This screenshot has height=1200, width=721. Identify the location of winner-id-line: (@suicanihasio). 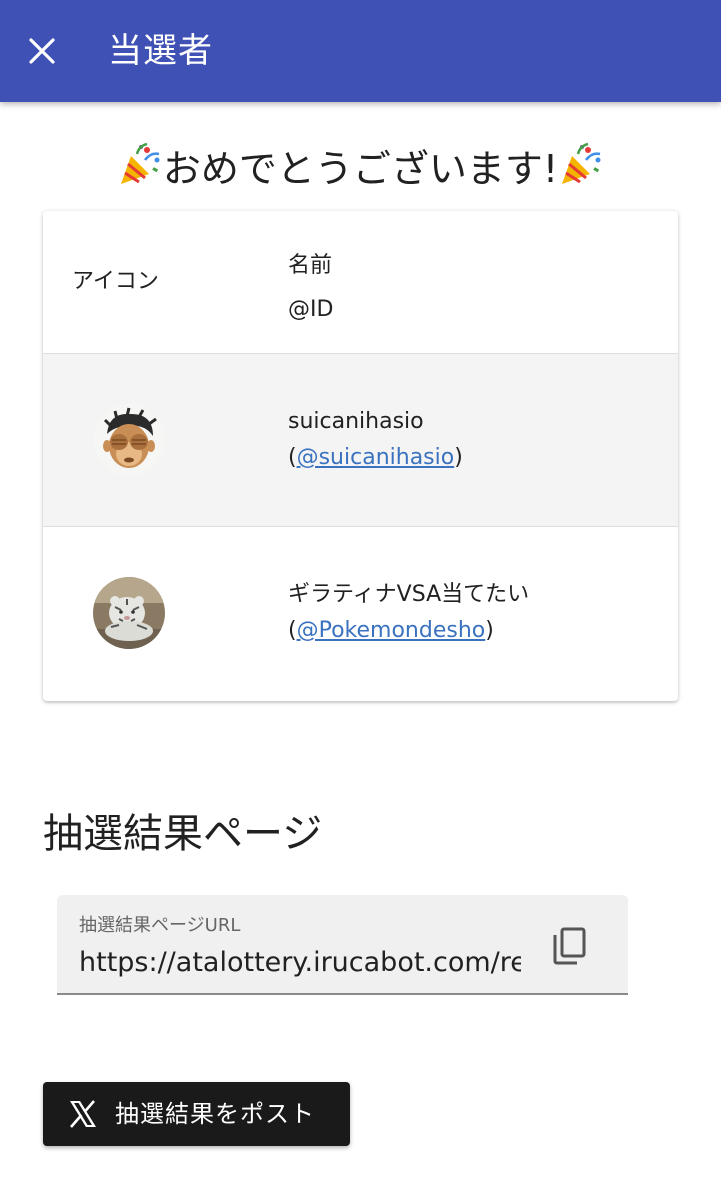
(375, 458).